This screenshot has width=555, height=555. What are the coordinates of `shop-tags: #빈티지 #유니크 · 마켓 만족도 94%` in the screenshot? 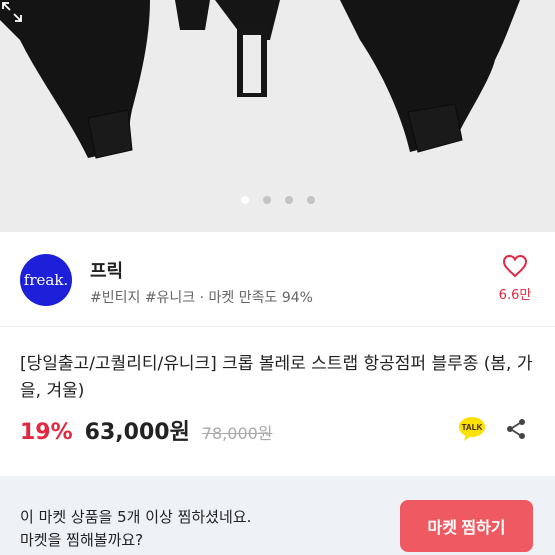 It's located at (201, 298).